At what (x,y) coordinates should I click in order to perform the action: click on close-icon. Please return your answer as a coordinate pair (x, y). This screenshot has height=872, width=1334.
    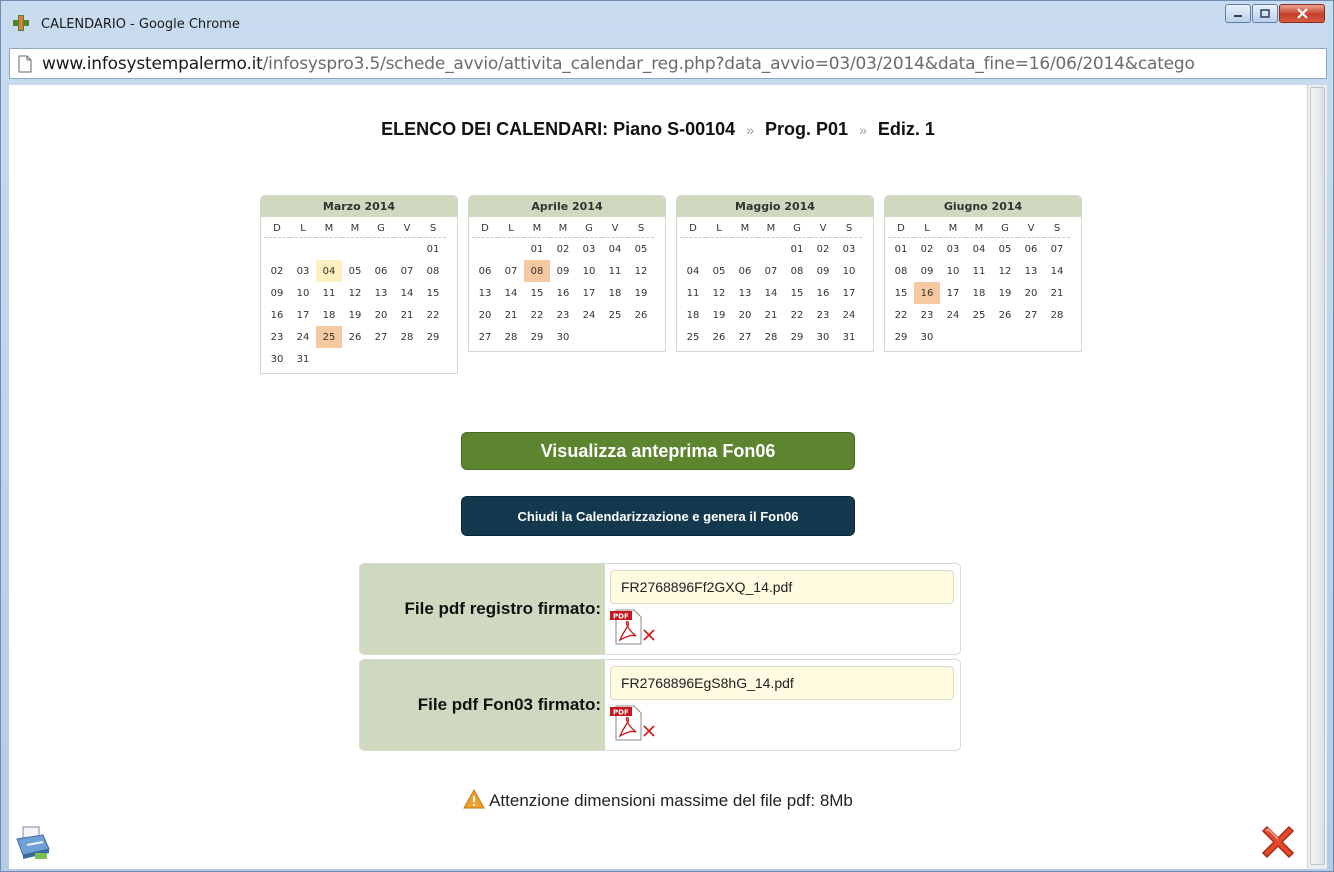
    Looking at the image, I should click on (1278, 842).